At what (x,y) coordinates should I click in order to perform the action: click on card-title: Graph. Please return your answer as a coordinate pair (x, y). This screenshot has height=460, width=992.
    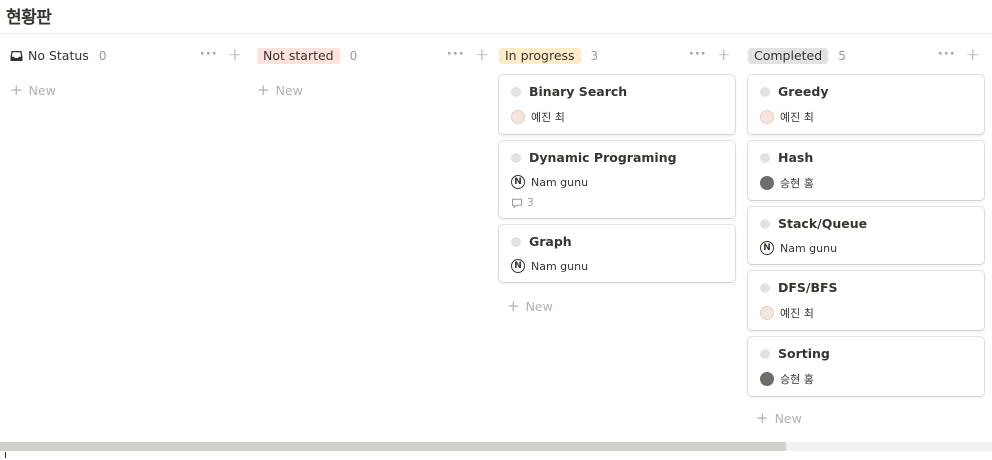
    Looking at the image, I should click on (550, 241).